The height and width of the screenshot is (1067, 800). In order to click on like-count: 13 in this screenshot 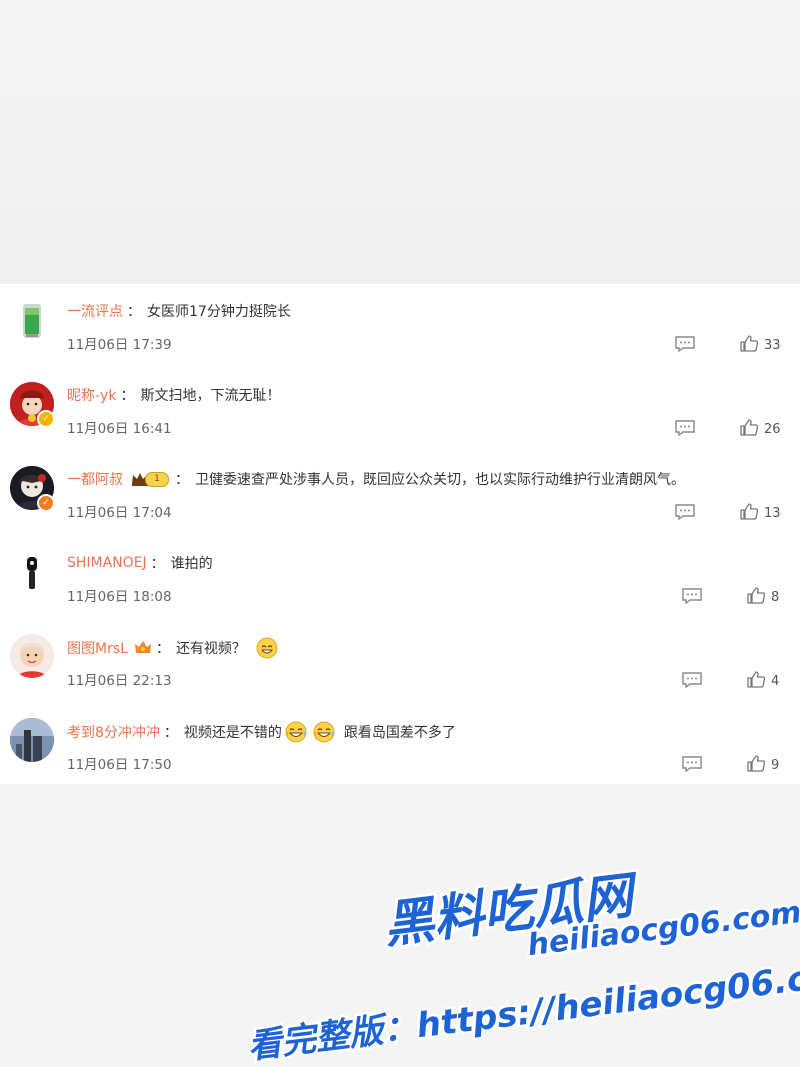, I will do `click(772, 513)`.